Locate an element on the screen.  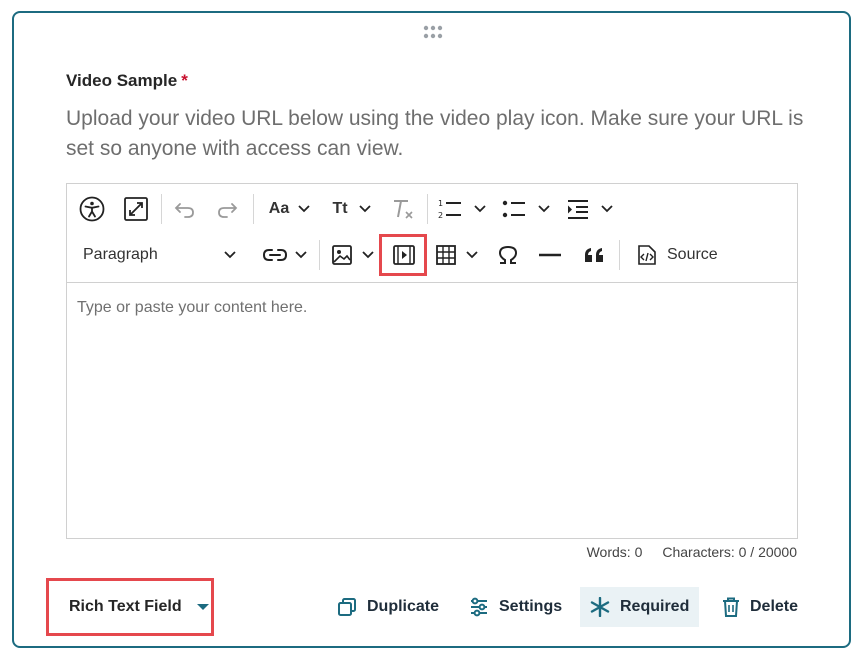
remove-format-button is located at coordinates (403, 209).